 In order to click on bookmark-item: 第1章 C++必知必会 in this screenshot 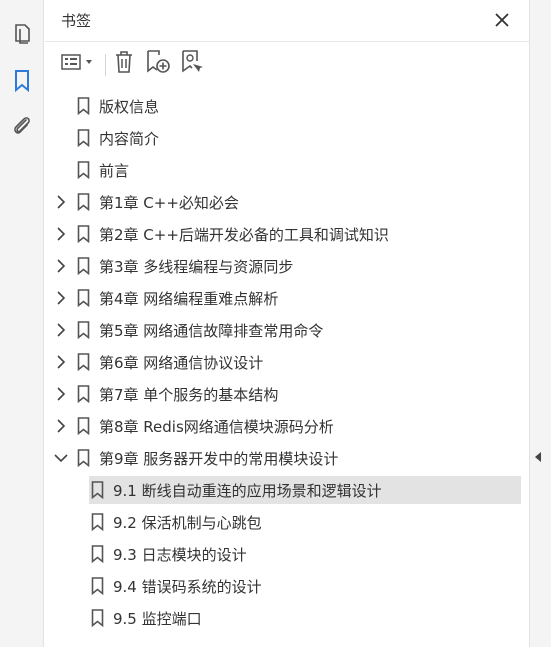, I will do `click(287, 202)`.